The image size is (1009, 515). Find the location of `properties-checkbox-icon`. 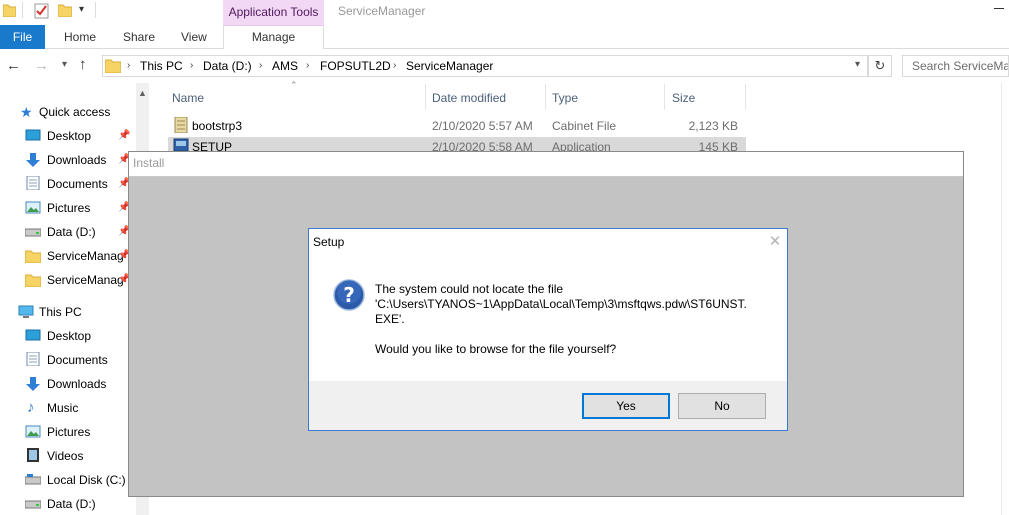

properties-checkbox-icon is located at coordinates (42, 11).